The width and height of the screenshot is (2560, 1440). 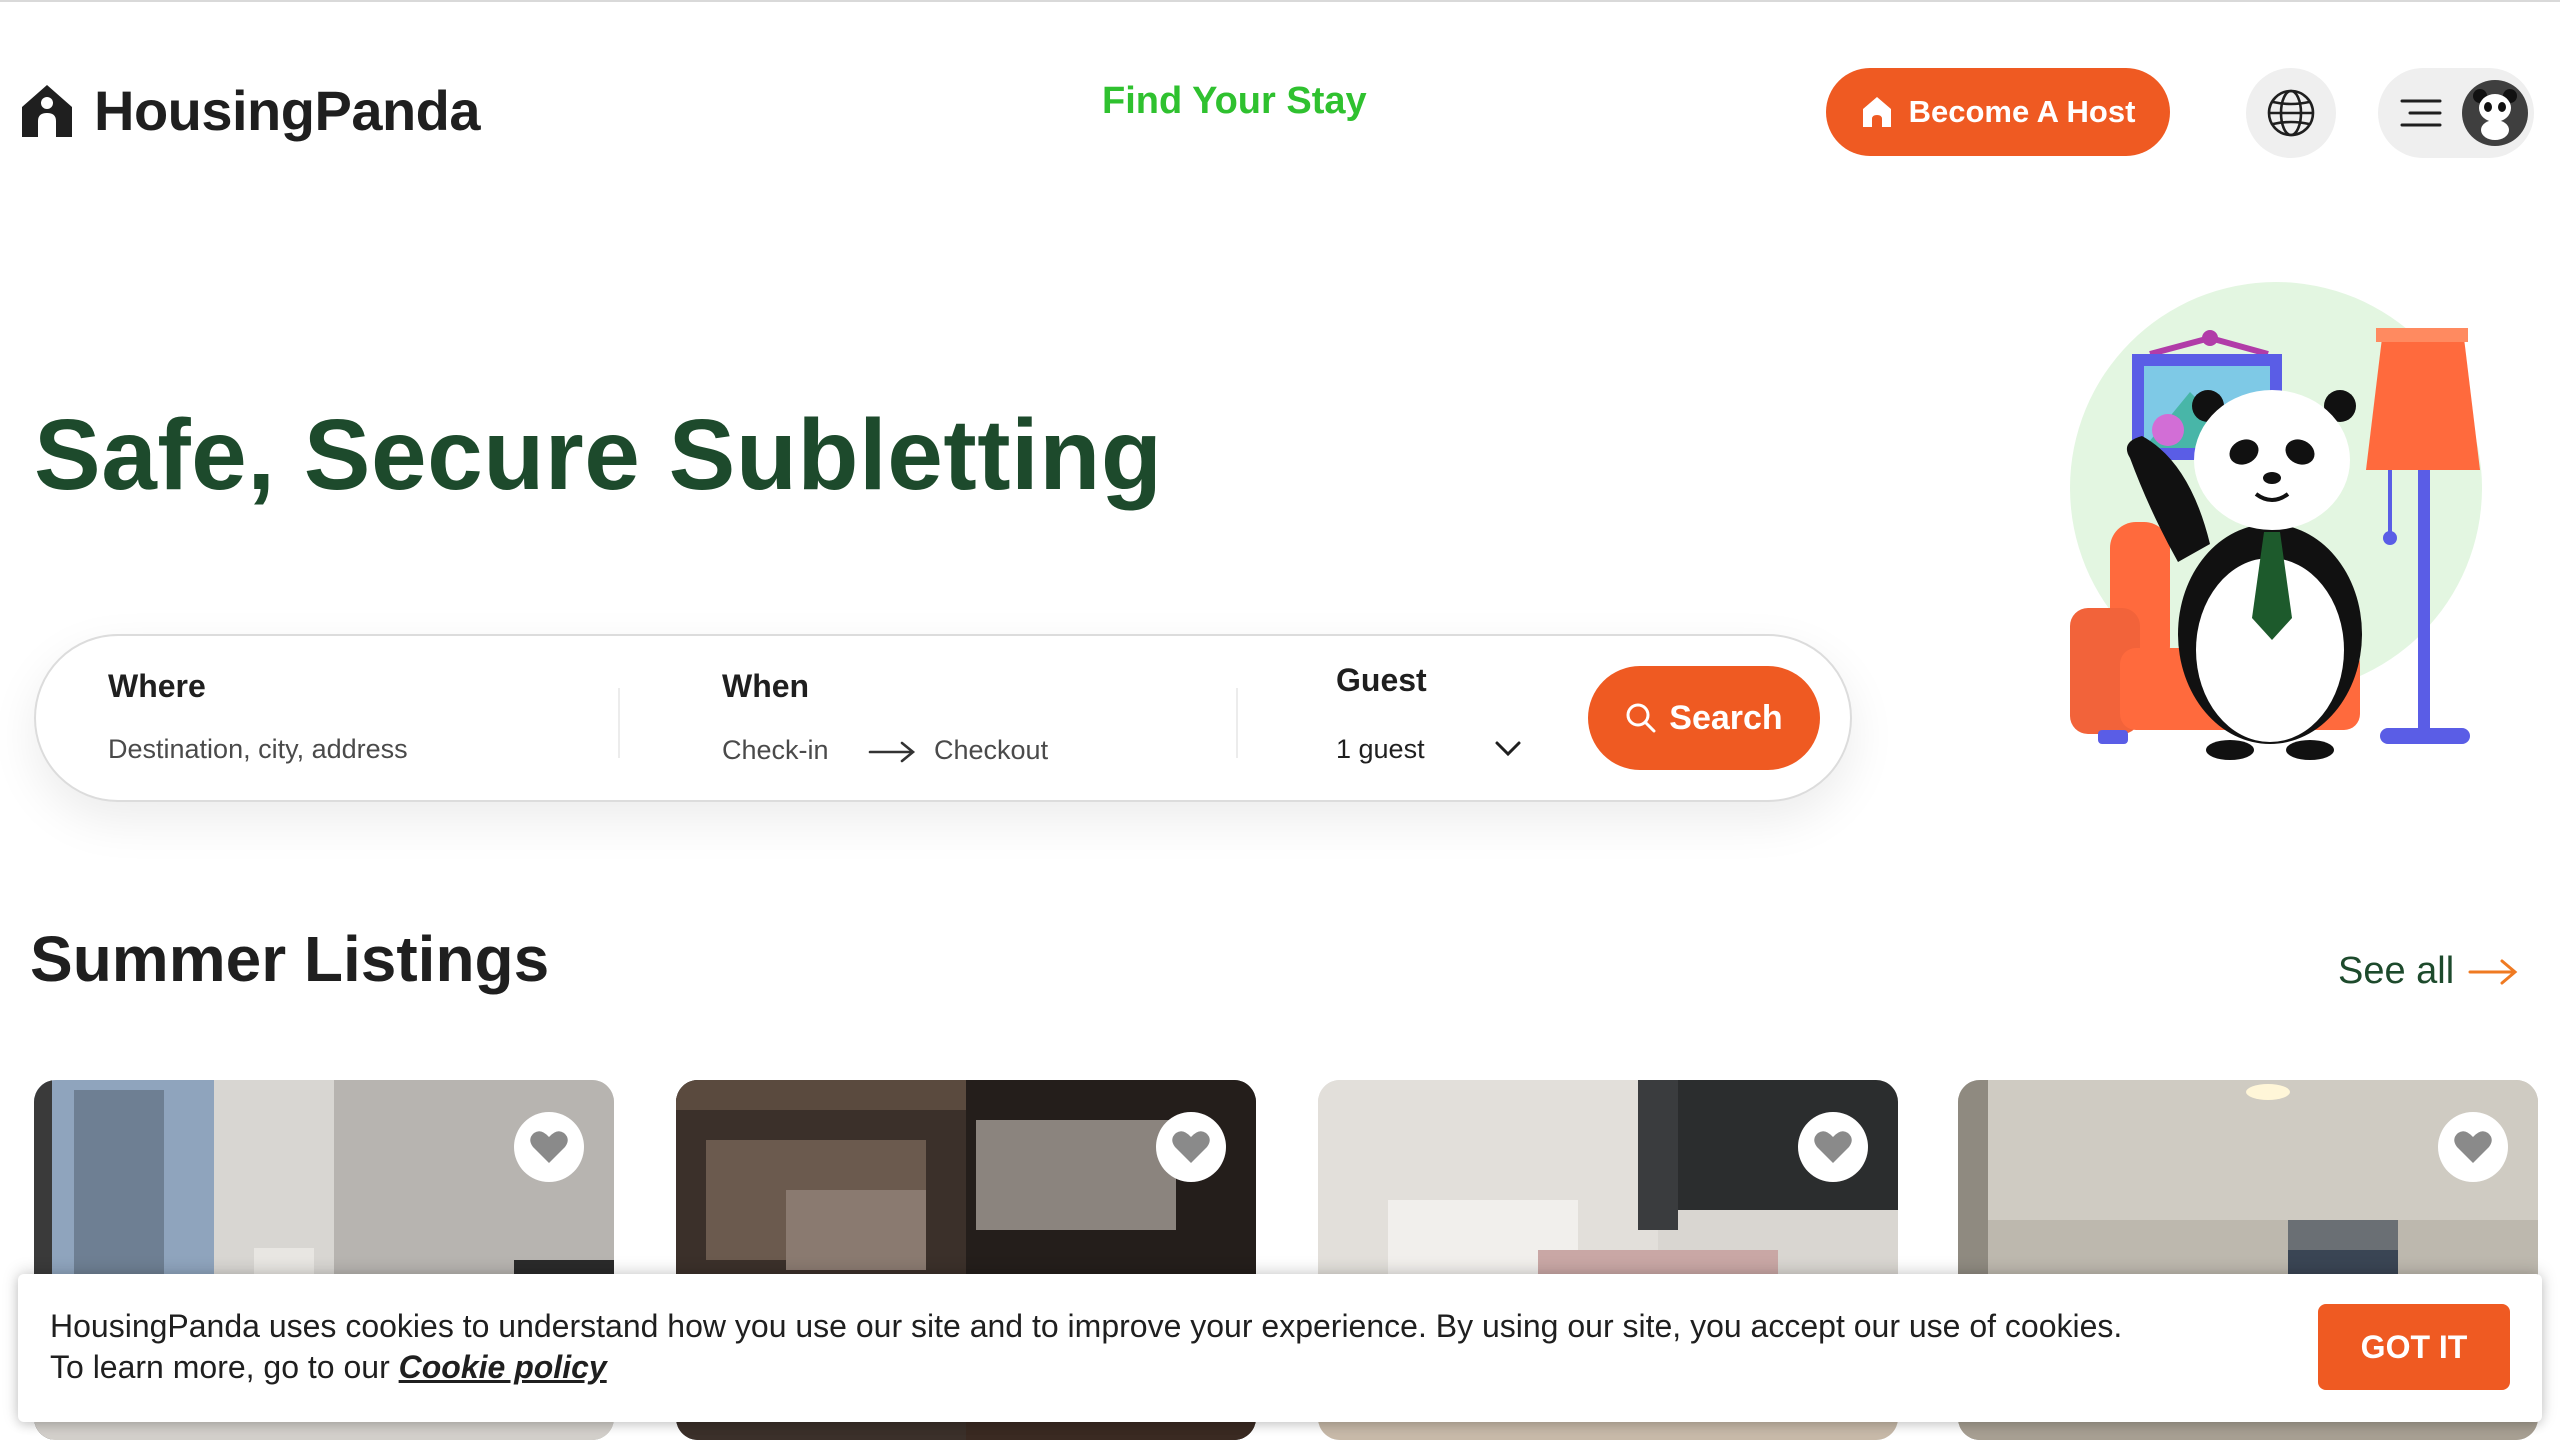 I want to click on guest-select: 1 guest, so click(x=1380, y=749).